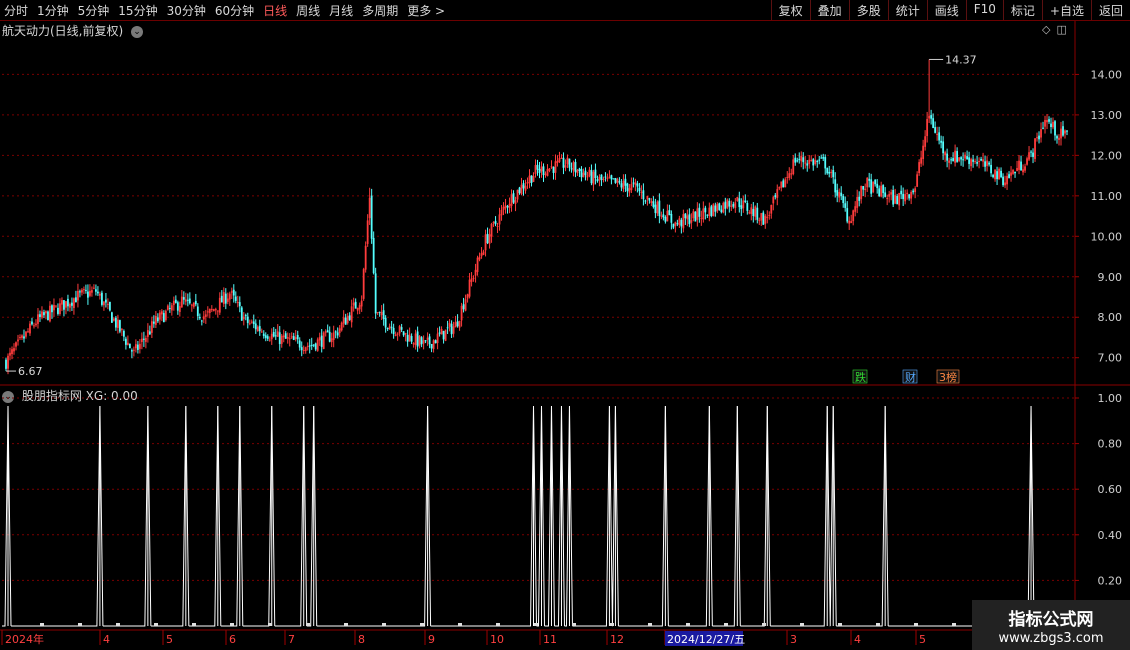 The image size is (1130, 650). Describe the element at coordinates (431, 639) in the screenshot. I see `time-tick-label: 9` at that location.